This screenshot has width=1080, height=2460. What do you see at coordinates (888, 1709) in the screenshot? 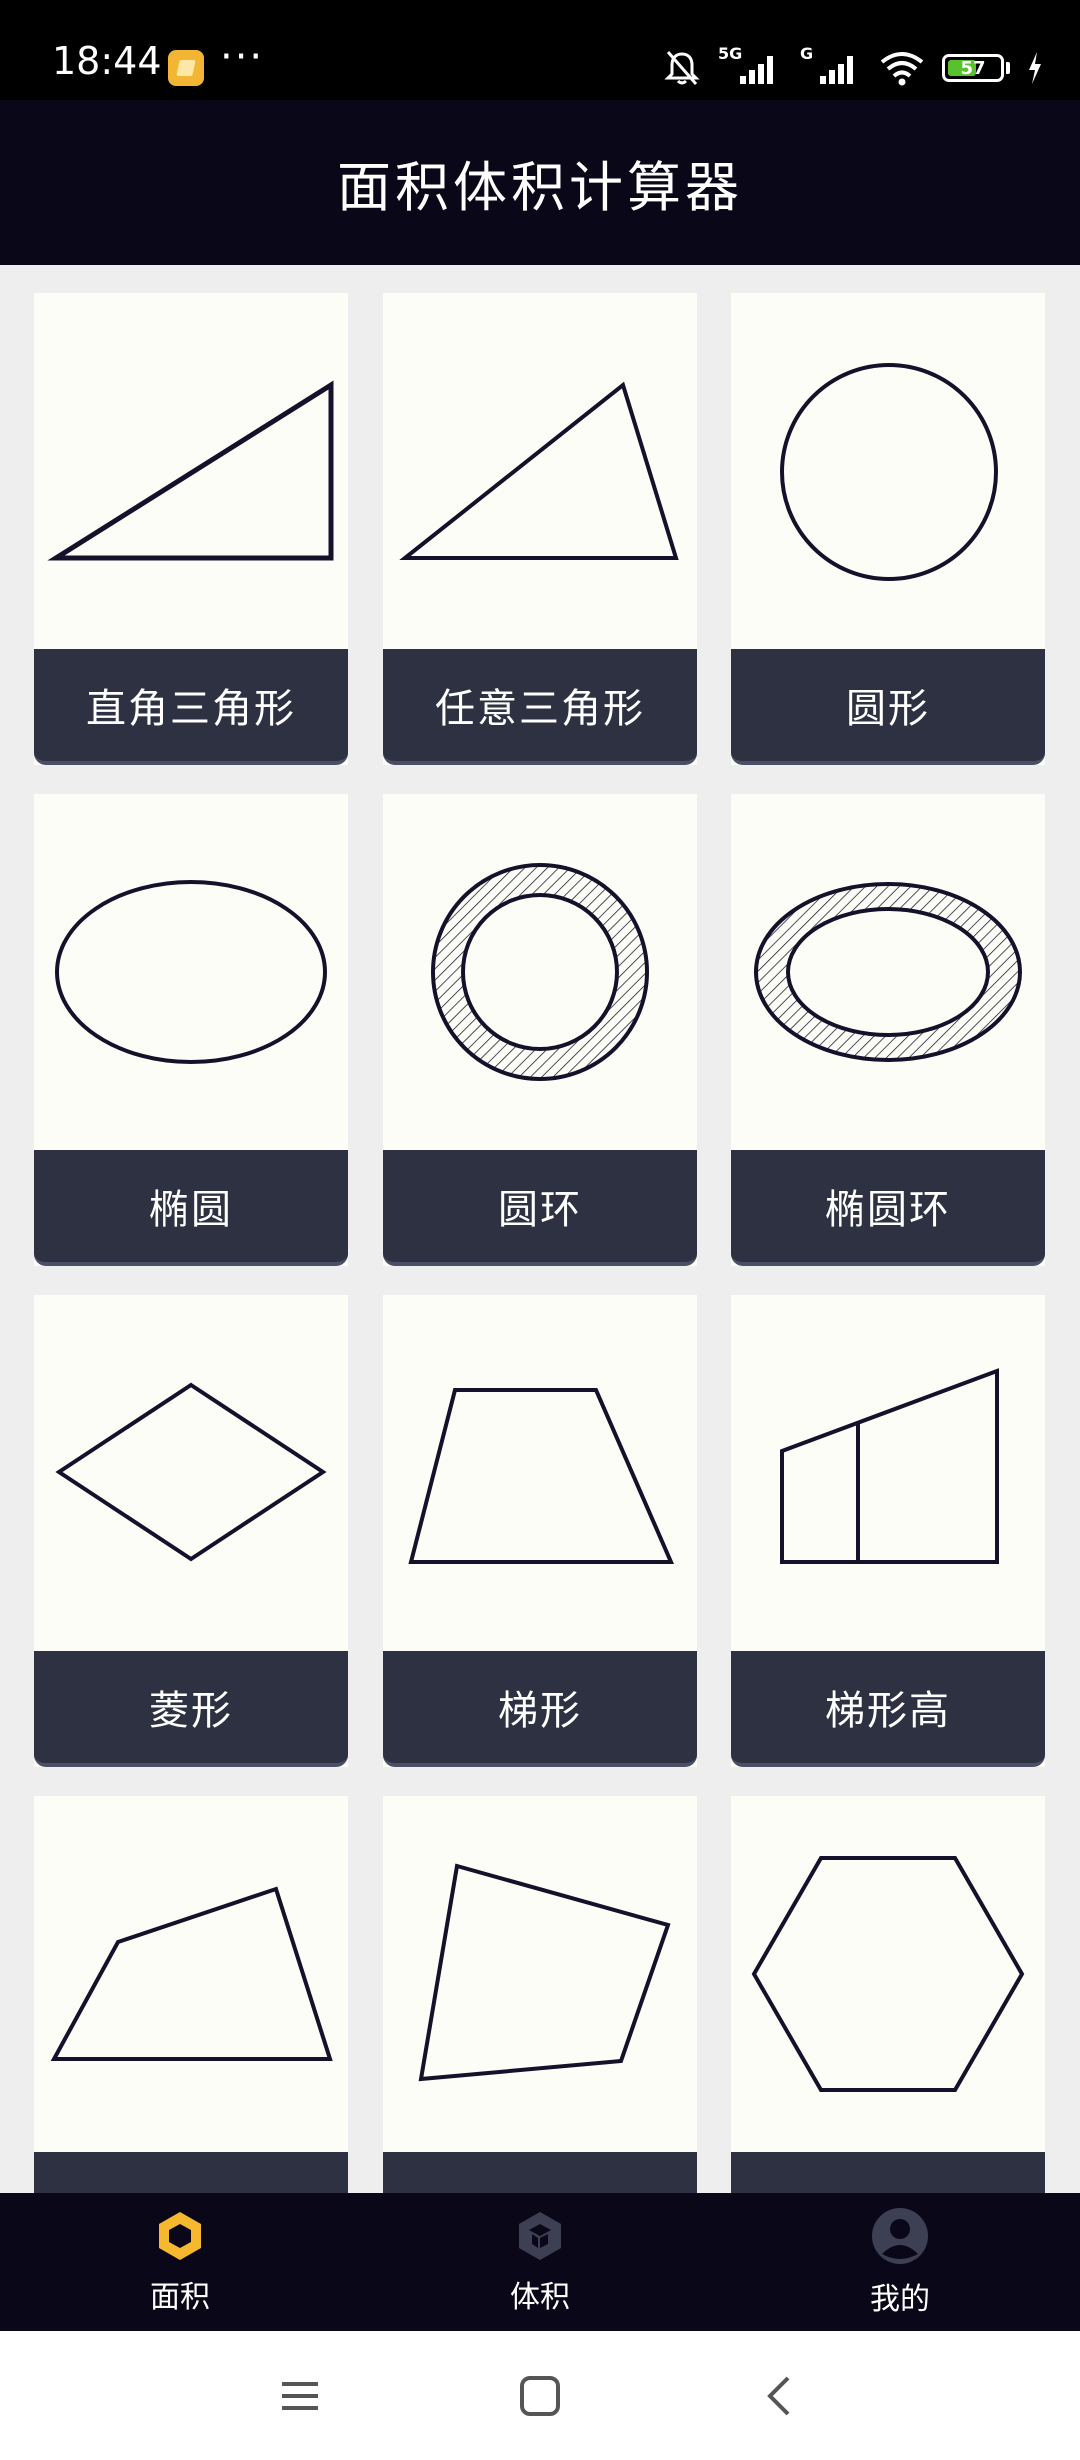
I see `shape-label: 梯形高` at bounding box center [888, 1709].